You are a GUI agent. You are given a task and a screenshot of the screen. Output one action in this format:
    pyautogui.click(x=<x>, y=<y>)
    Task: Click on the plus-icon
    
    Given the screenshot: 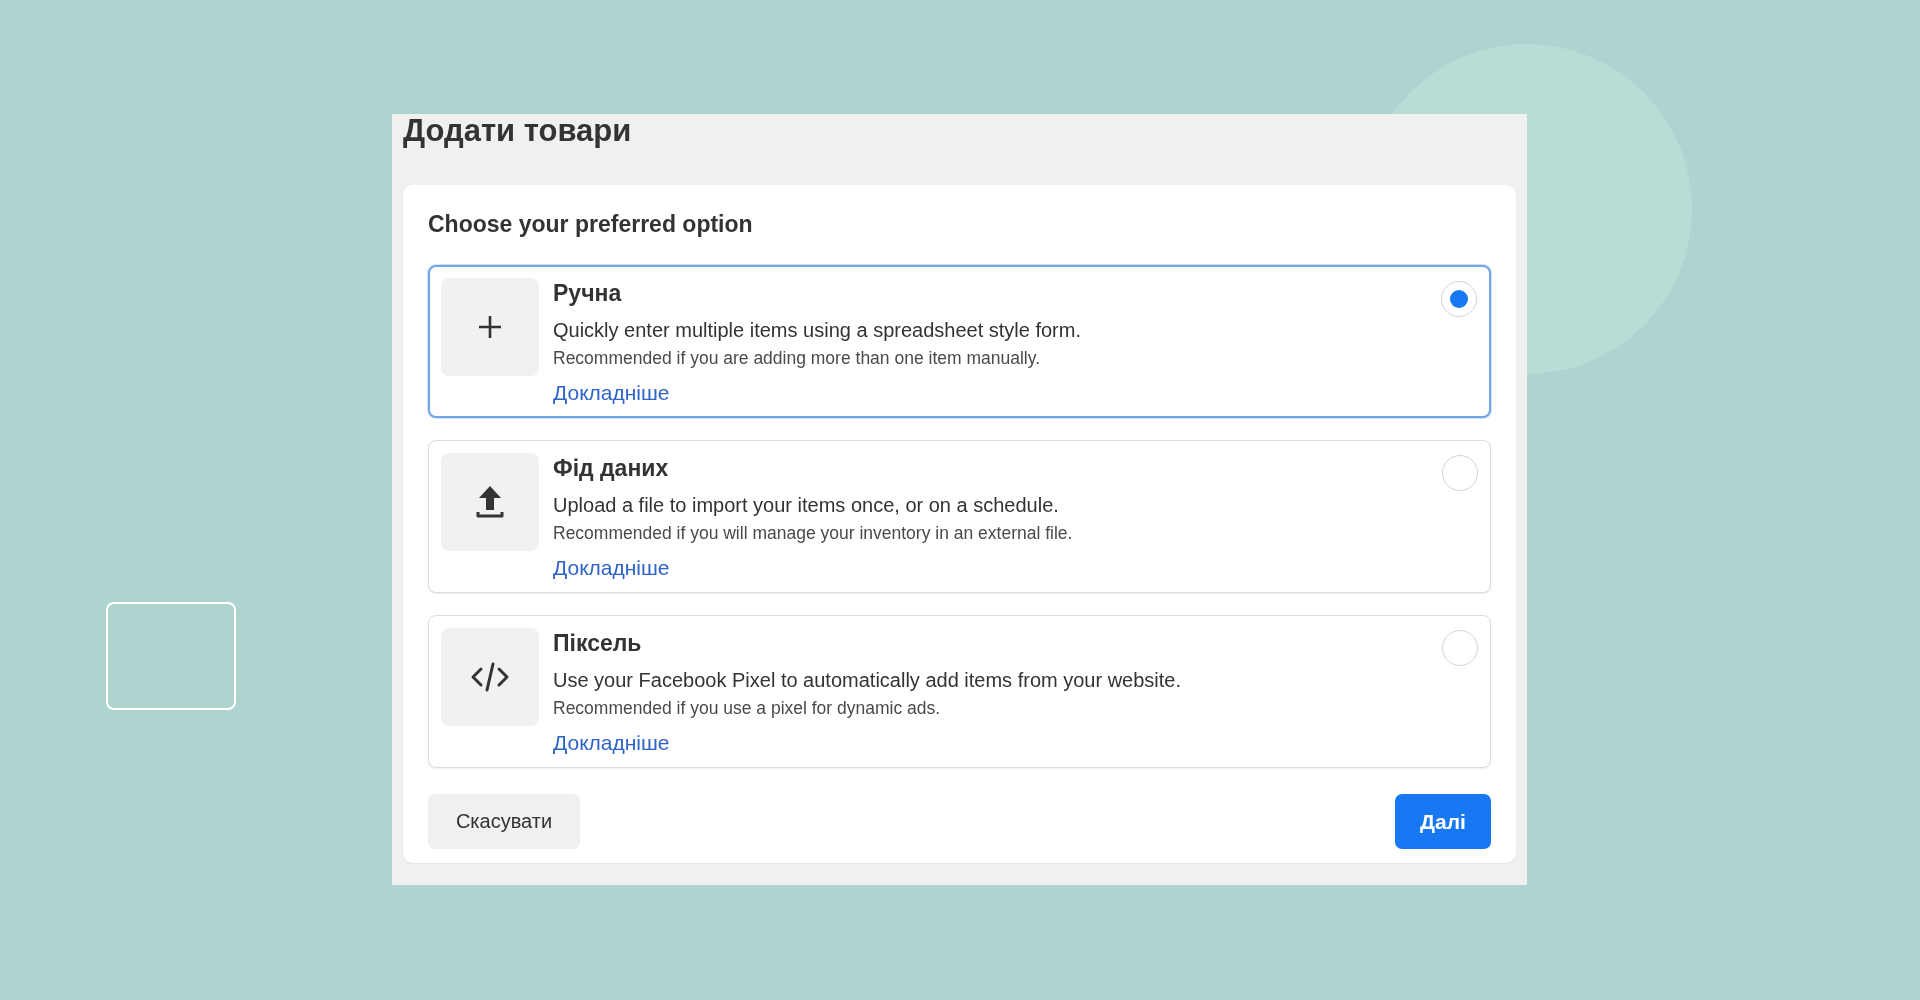 What is the action you would take?
    pyautogui.click(x=490, y=327)
    